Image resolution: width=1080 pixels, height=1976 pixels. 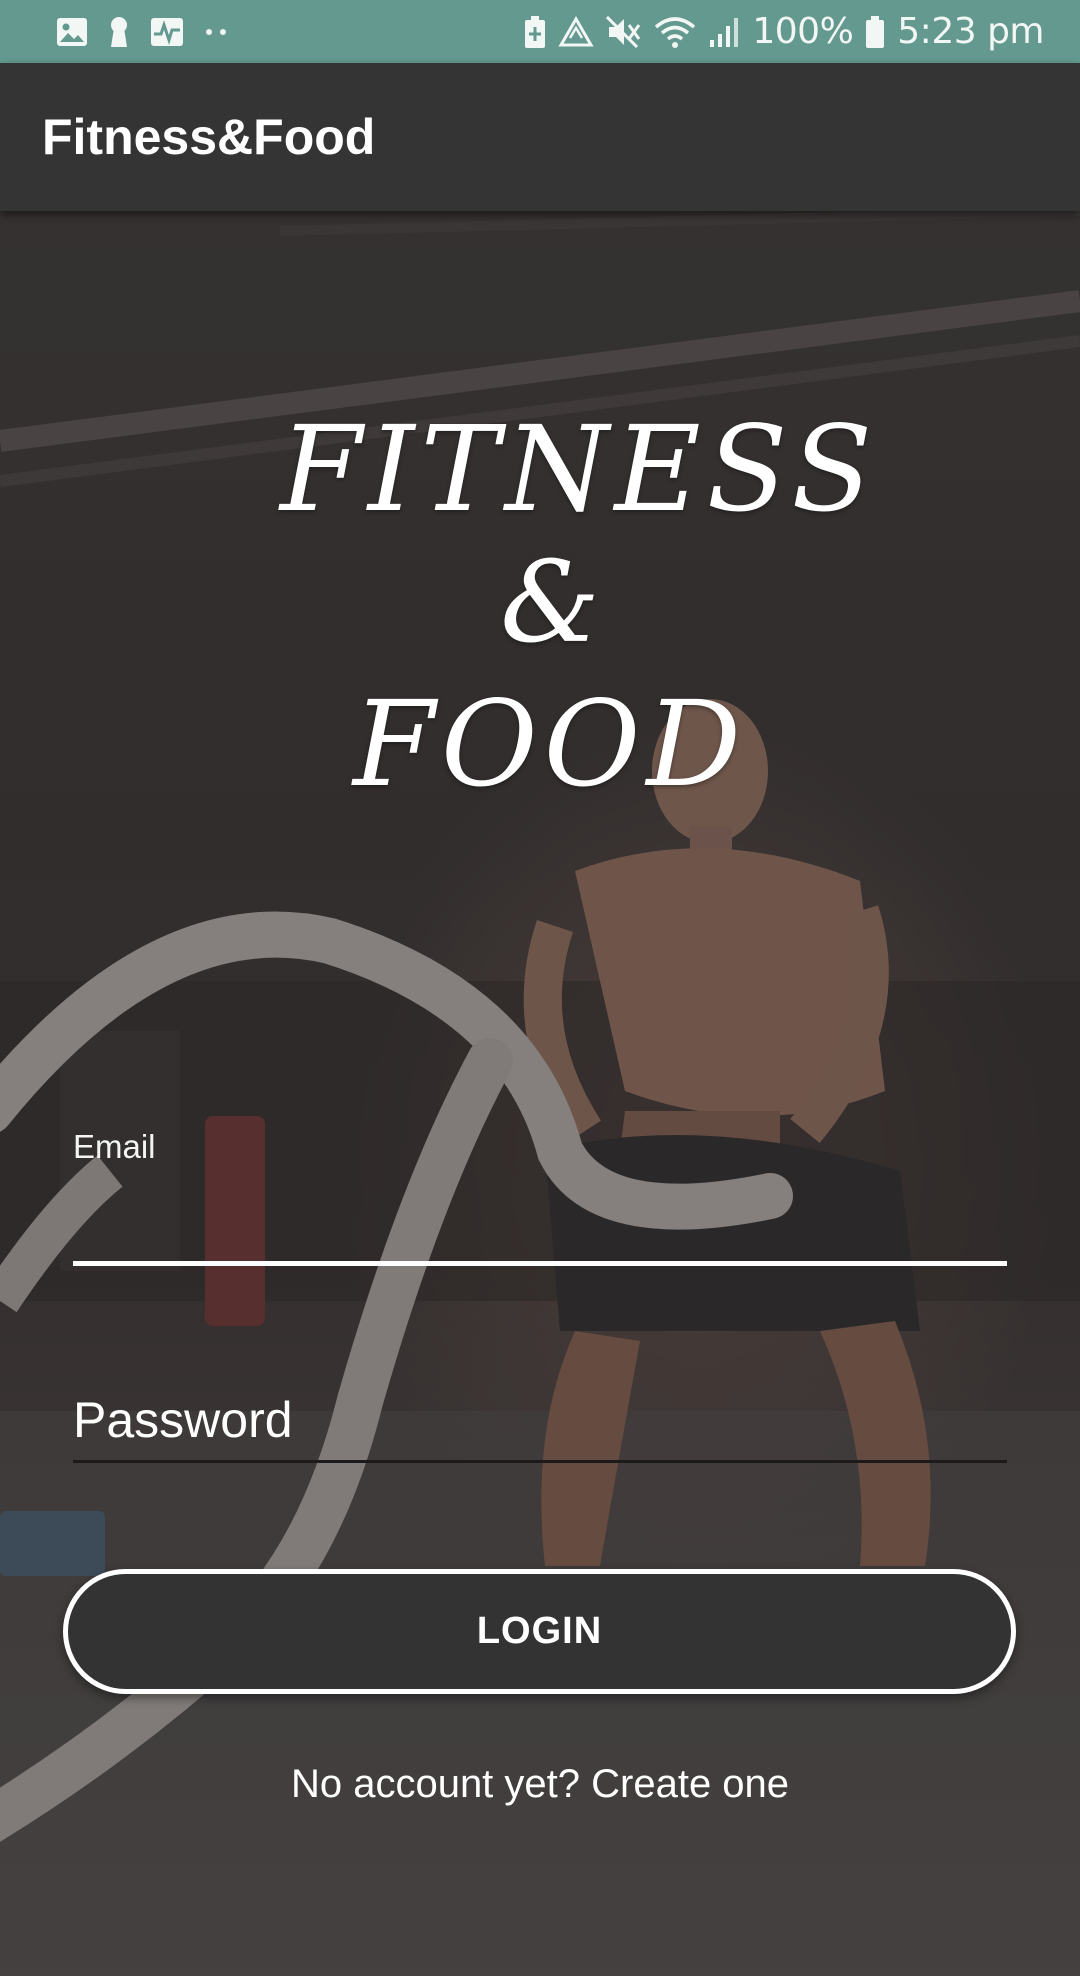 What do you see at coordinates (540, 1420) in the screenshot?
I see `password-field` at bounding box center [540, 1420].